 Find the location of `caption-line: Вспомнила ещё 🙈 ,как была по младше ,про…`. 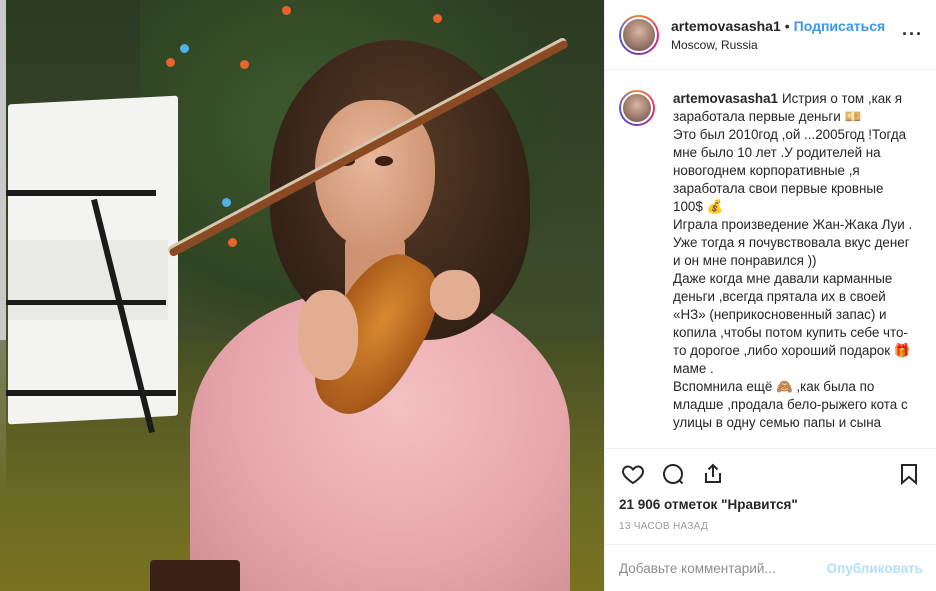

caption-line: Вспомнила ещё 🙈 ,как была по младше ,про… is located at coordinates (790, 404).